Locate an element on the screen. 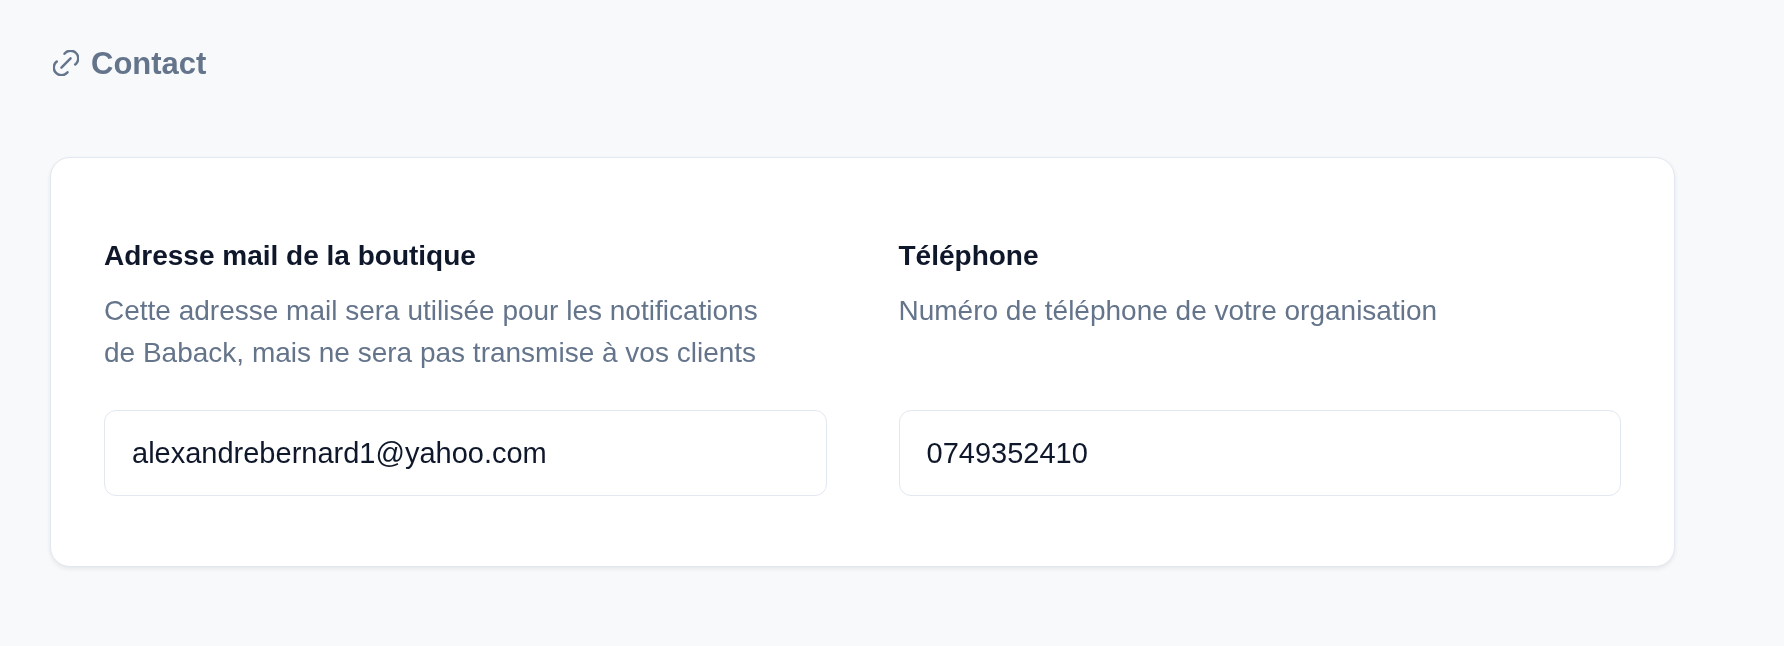 Image resolution: width=1784 pixels, height=646 pixels. link-icon is located at coordinates (66, 63).